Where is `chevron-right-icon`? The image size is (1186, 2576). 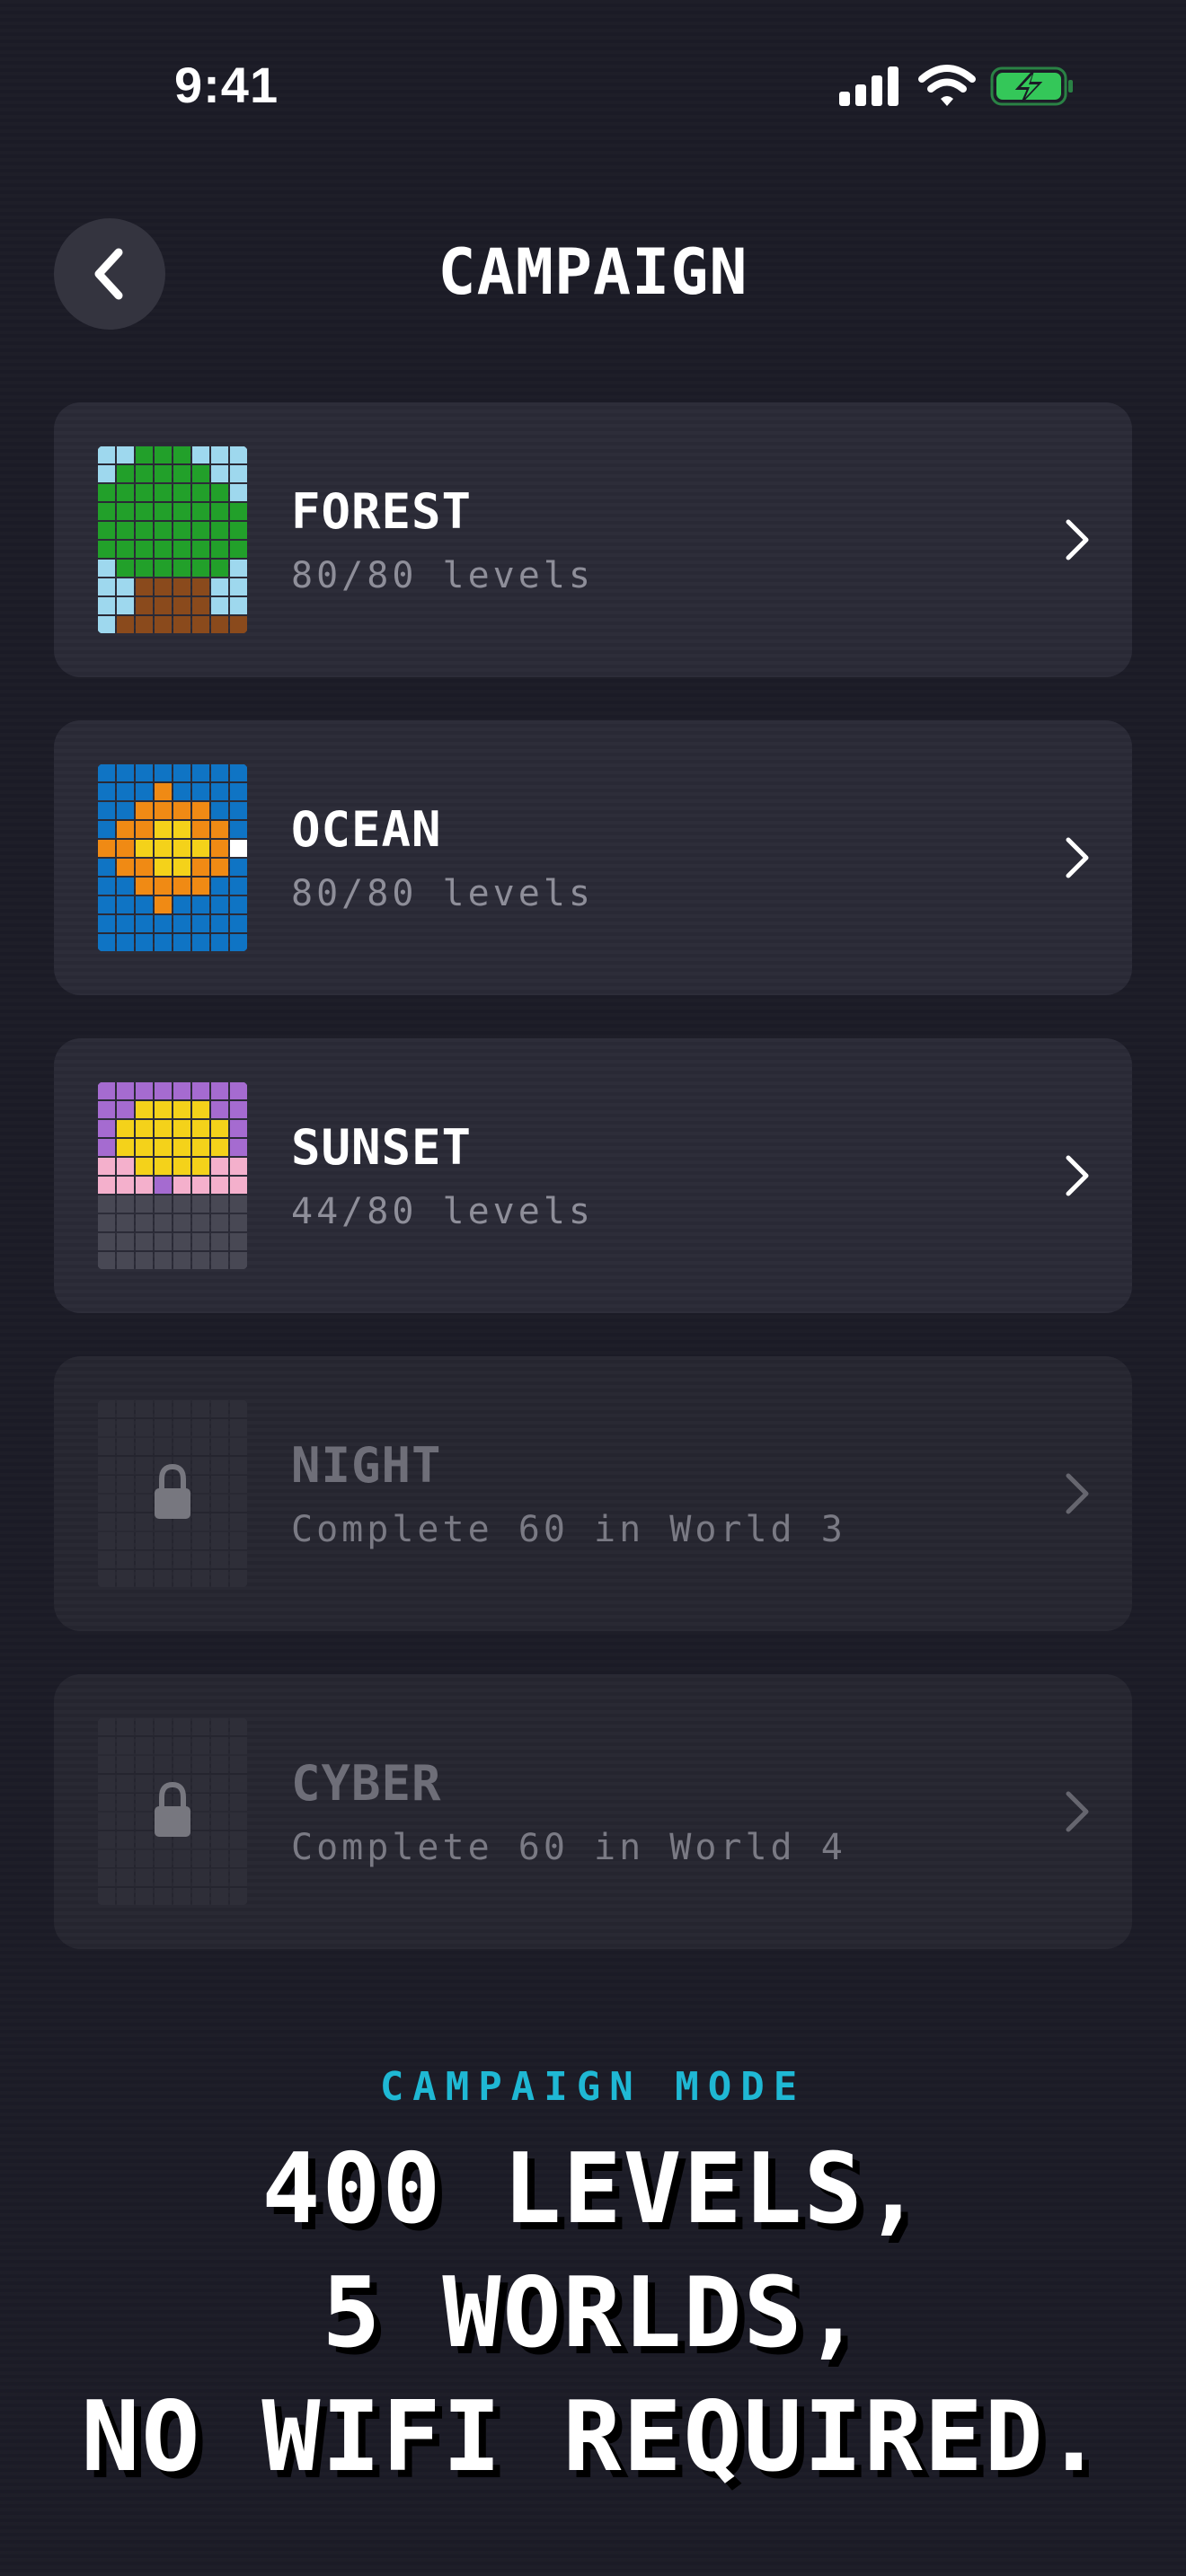
chevron-right-icon is located at coordinates (1077, 1493).